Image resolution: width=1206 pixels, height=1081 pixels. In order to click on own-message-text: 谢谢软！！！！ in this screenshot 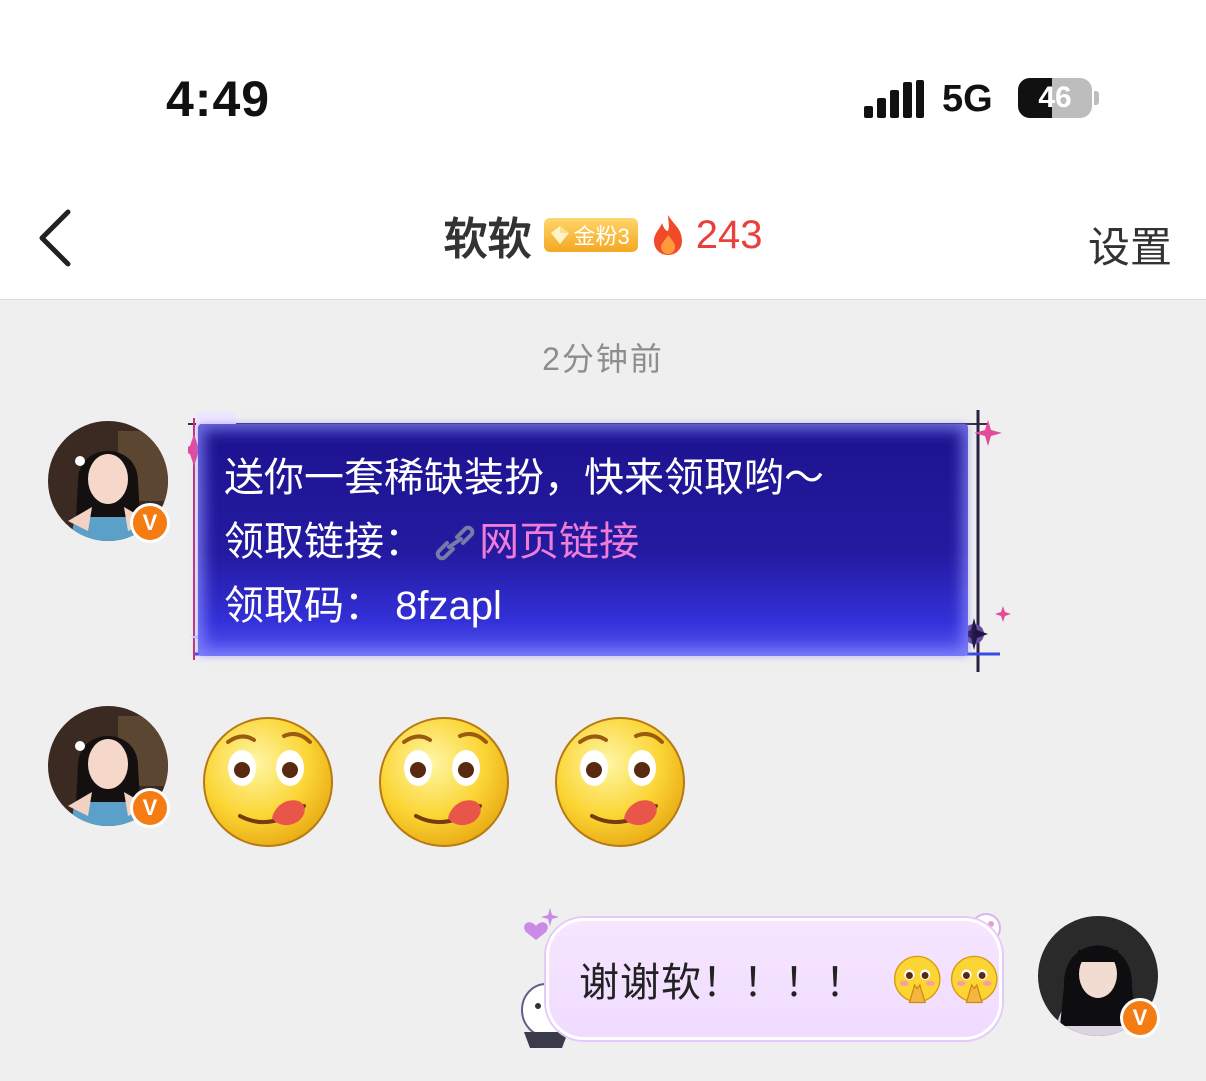, I will do `click(722, 983)`.